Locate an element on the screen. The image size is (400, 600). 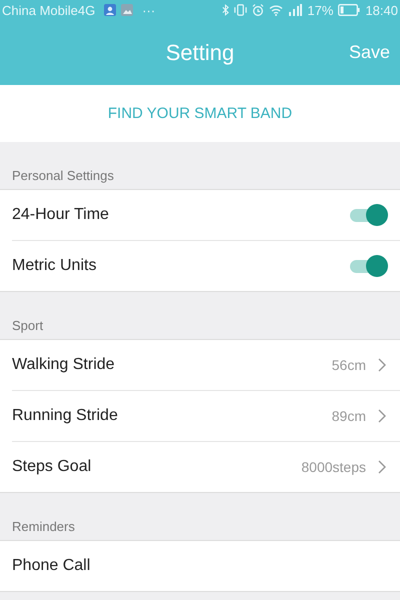
battery-icon is located at coordinates (349, 10).